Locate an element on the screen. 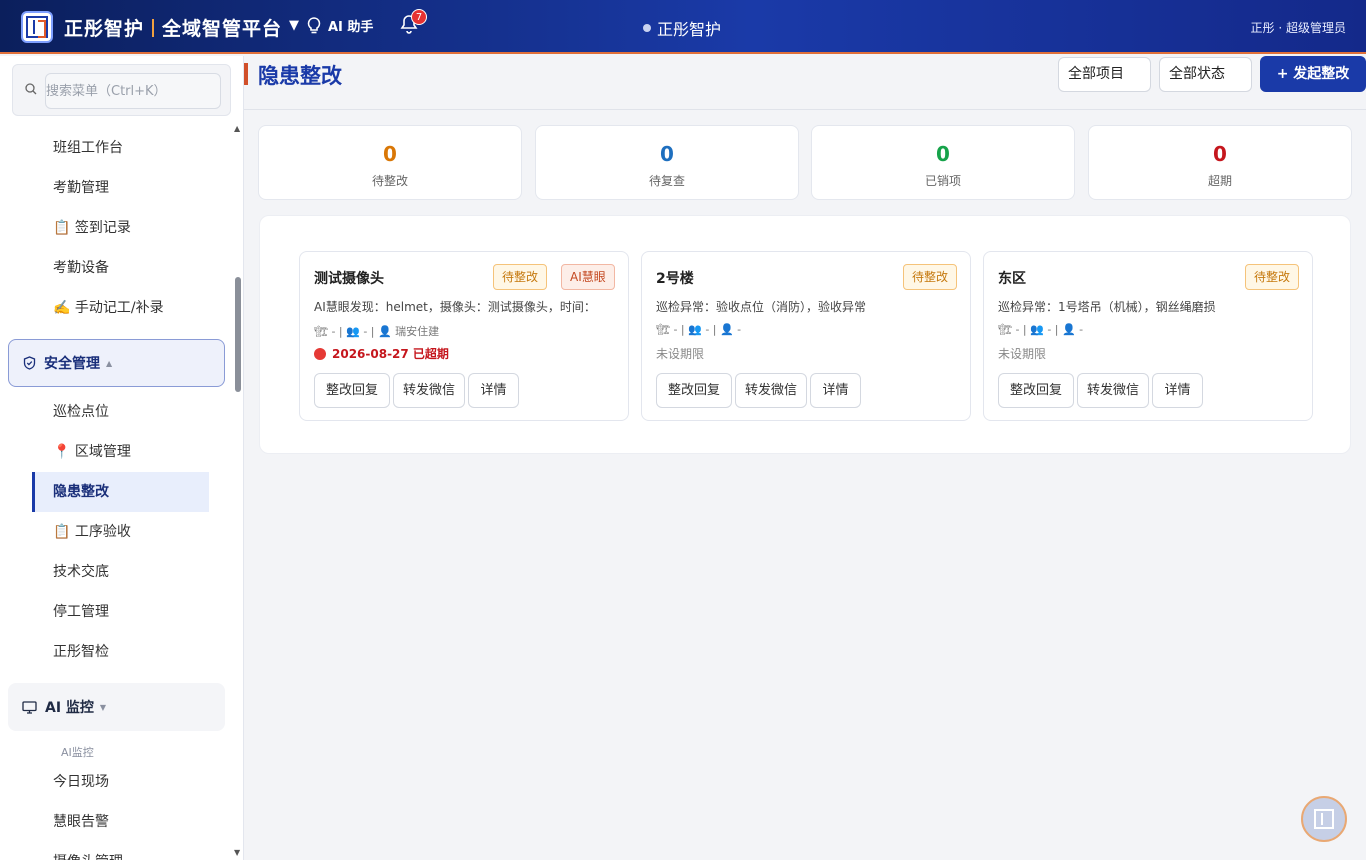 The height and width of the screenshot is (860, 1366). floating-assistant-logo-icon is located at coordinates (1324, 819).